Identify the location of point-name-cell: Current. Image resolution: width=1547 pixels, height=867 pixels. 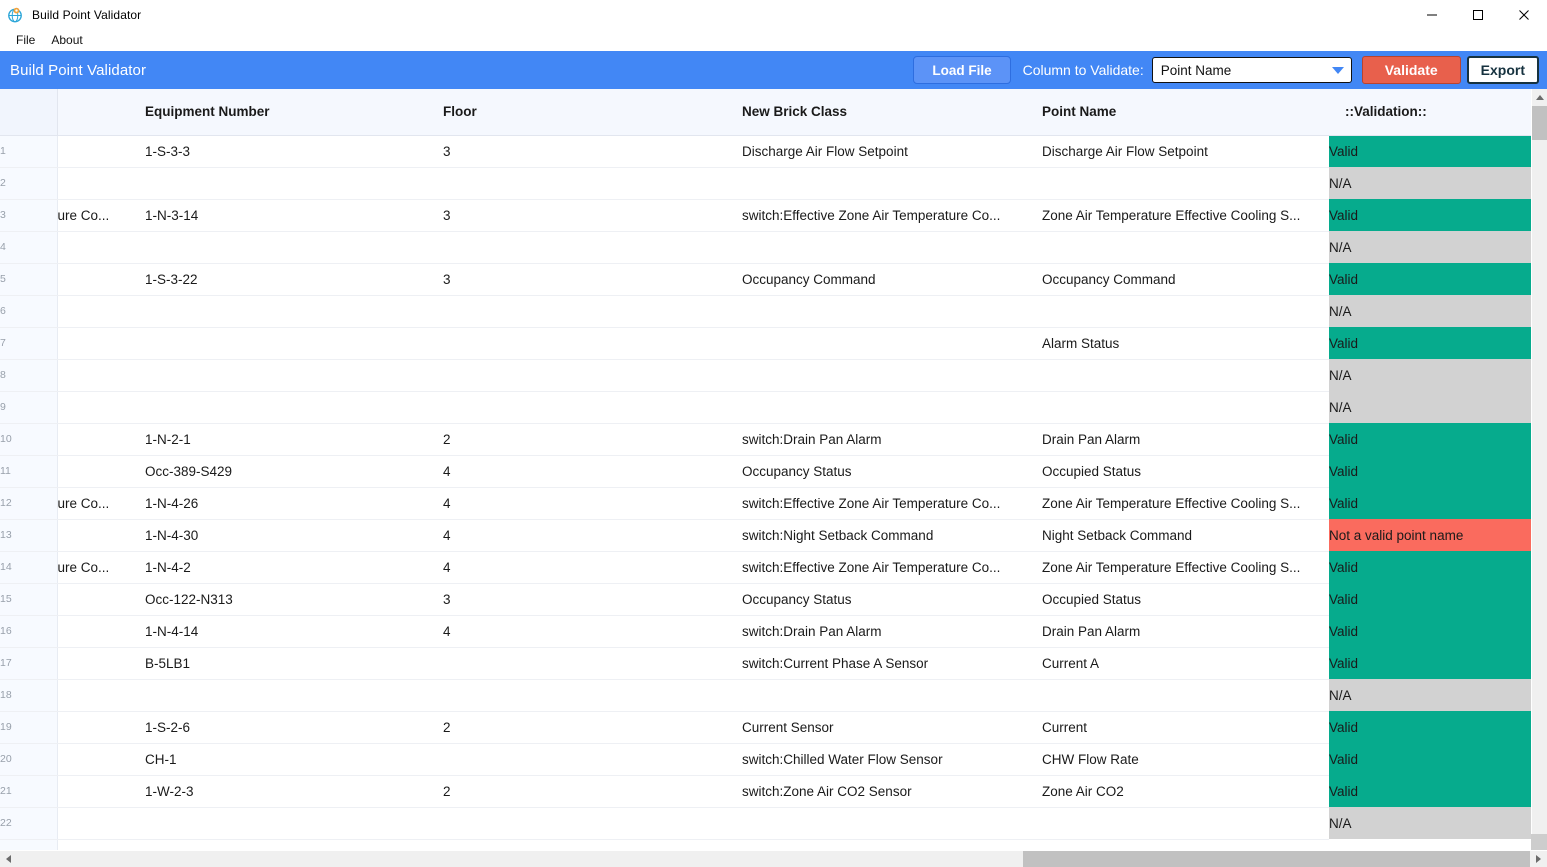
(1185, 727).